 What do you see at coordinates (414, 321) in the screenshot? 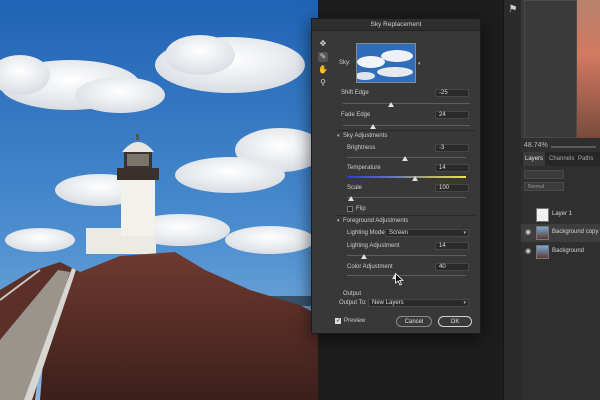
I see `cancel-button: Cancel` at bounding box center [414, 321].